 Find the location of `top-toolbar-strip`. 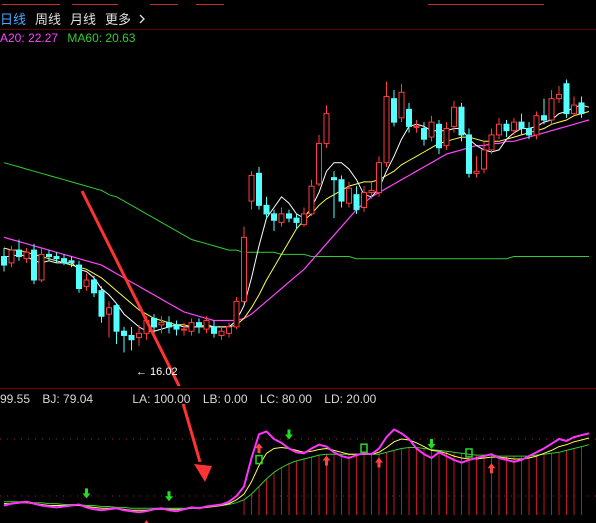

top-toolbar-strip is located at coordinates (298, 3).